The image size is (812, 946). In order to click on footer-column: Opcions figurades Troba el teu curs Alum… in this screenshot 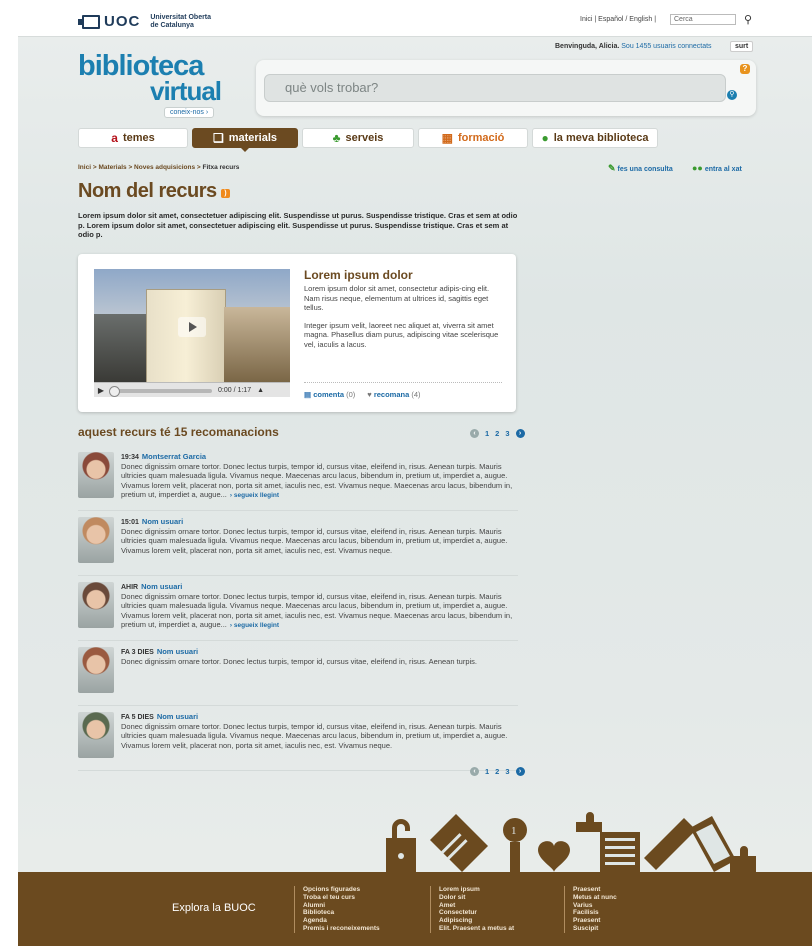, I will do `click(337, 909)`.